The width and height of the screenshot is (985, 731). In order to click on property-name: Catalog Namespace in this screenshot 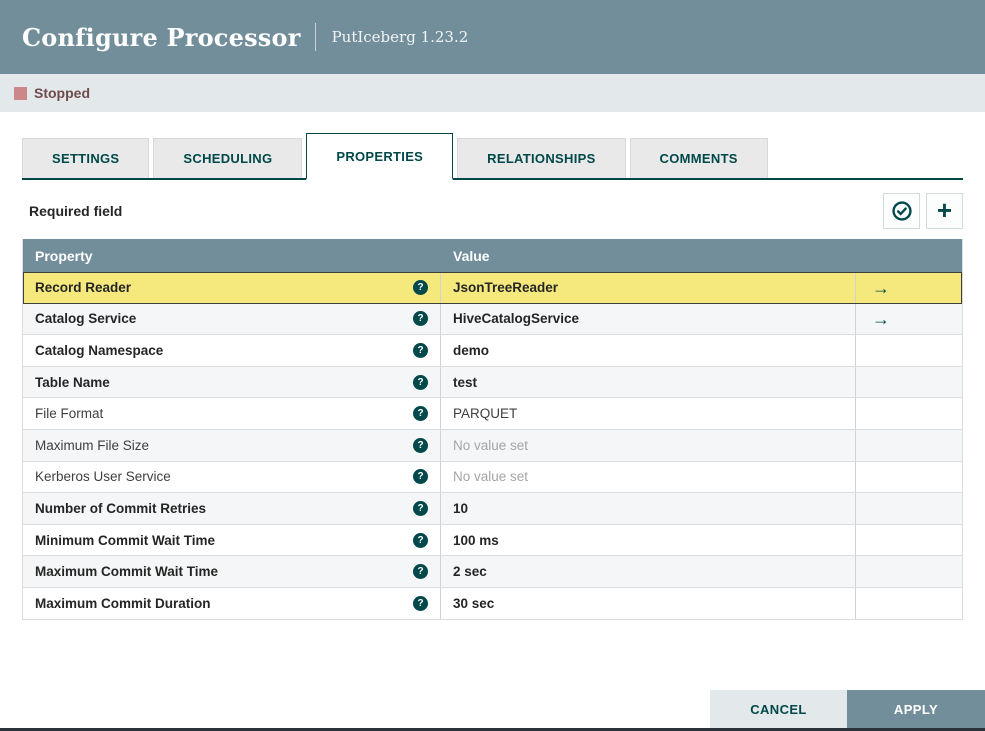, I will do `click(99, 350)`.